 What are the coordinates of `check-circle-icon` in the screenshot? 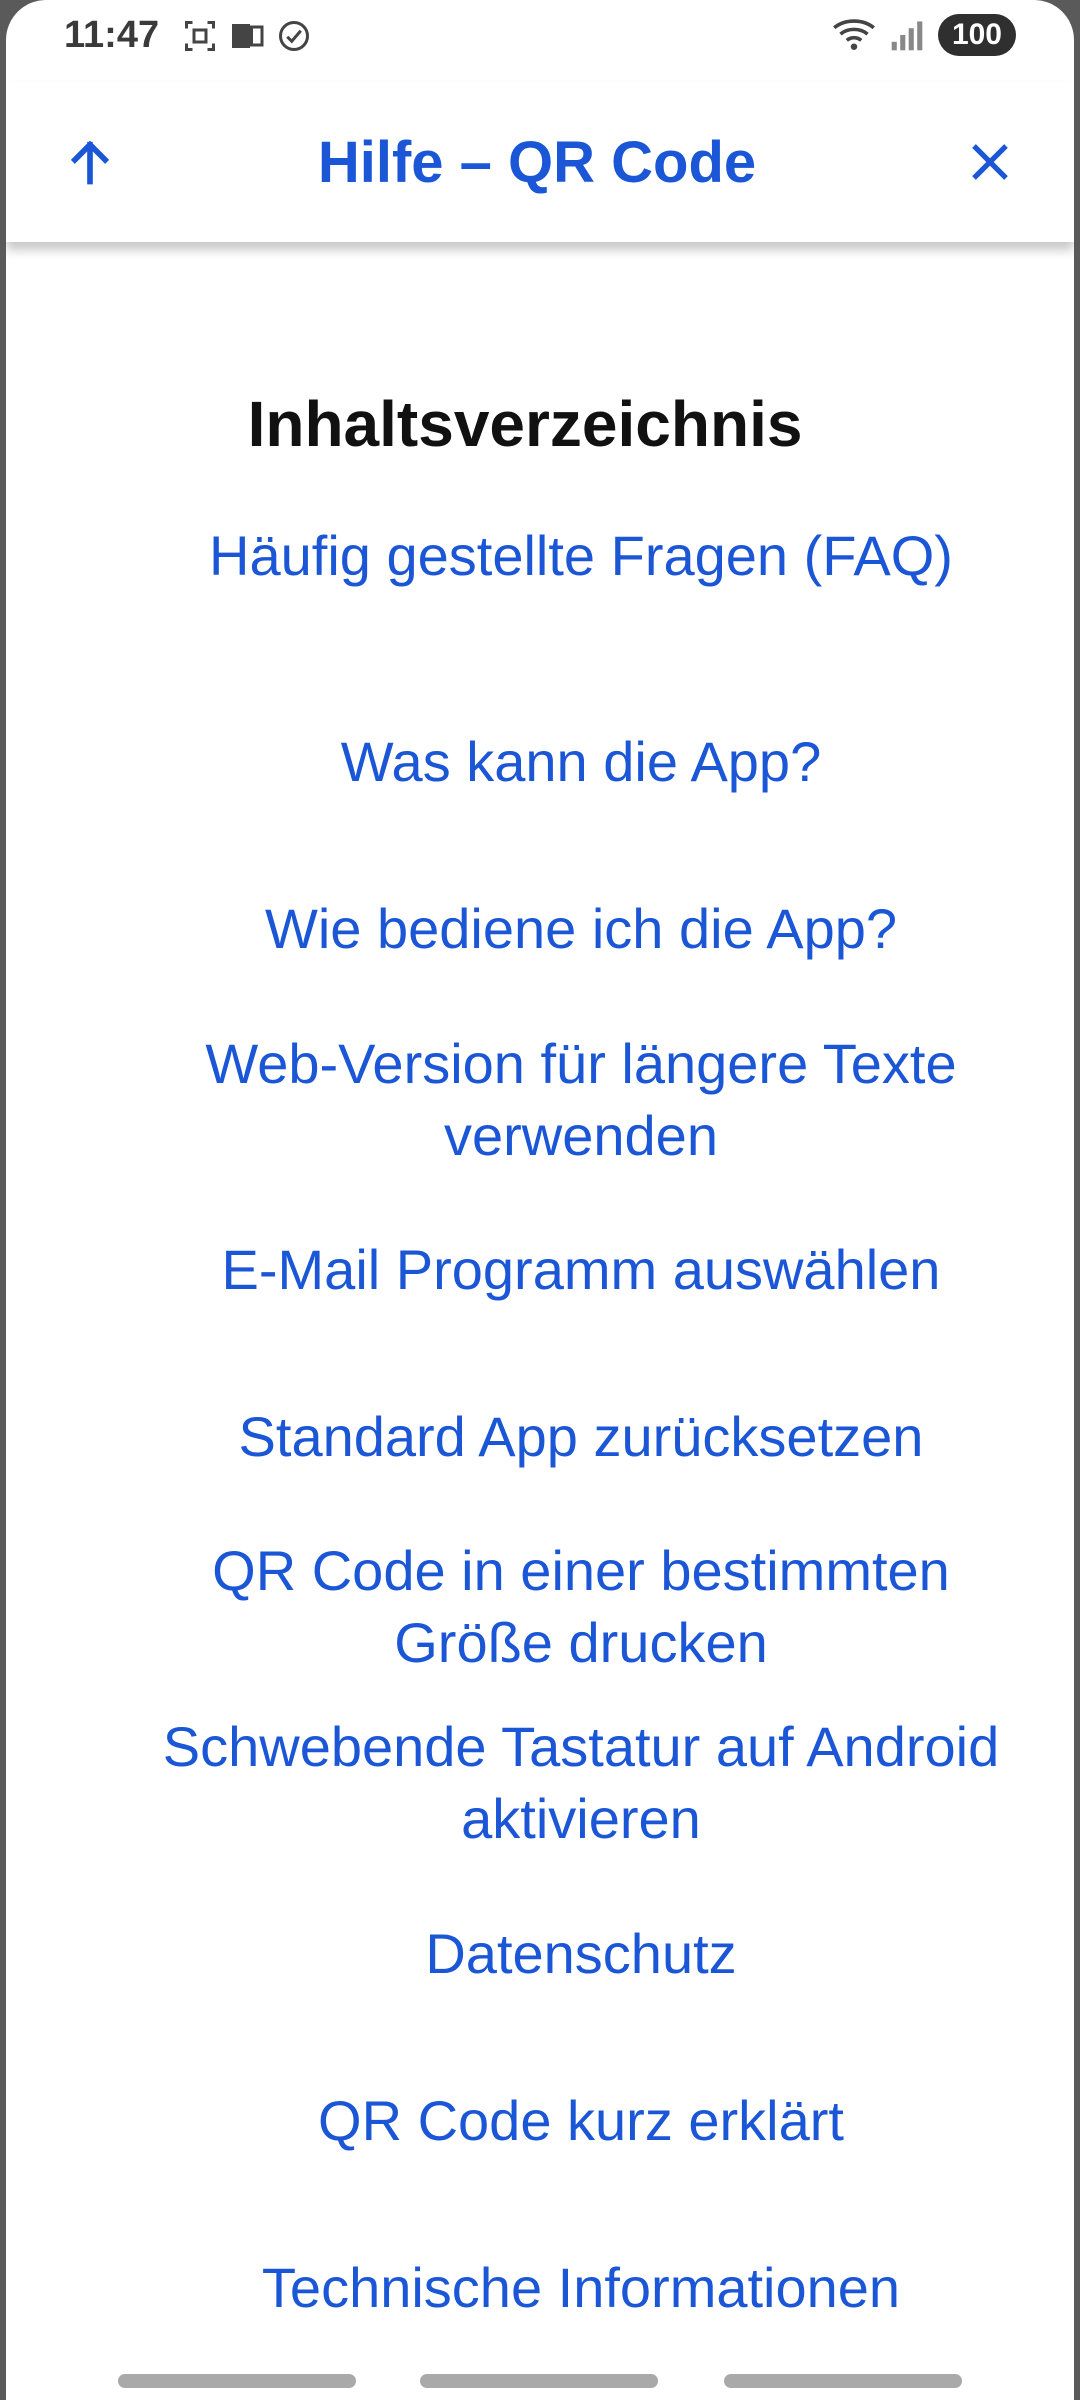 It's located at (294, 36).